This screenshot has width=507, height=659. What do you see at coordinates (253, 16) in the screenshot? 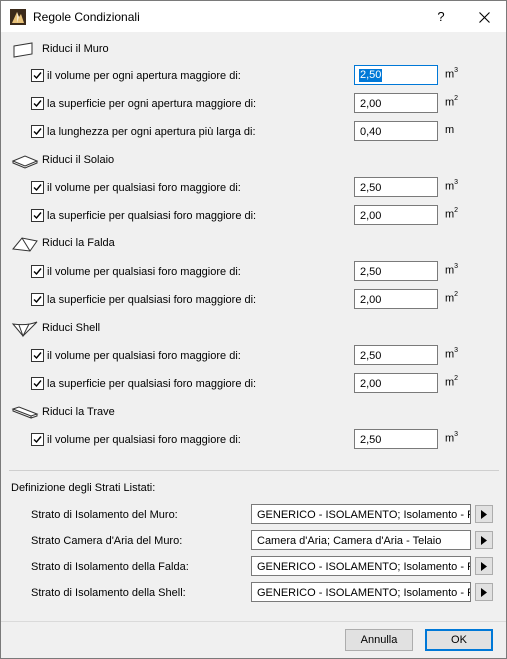
I see `title-bar: Regole Condizionali ?` at bounding box center [253, 16].